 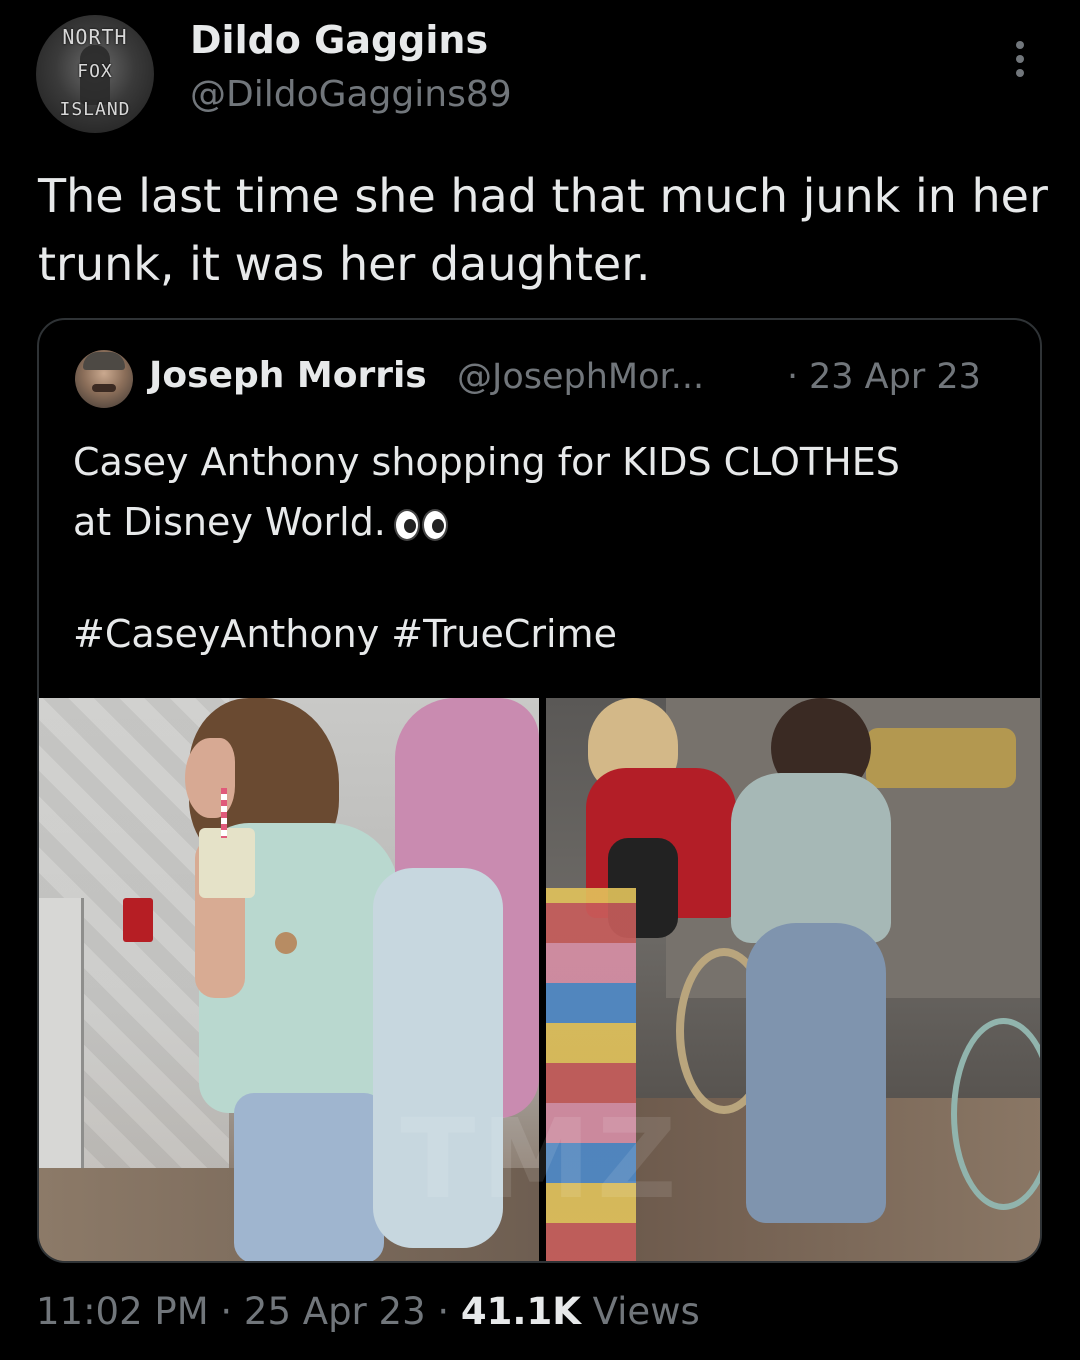 I want to click on quoted-date: 23 Apr 23, so click(x=895, y=377).